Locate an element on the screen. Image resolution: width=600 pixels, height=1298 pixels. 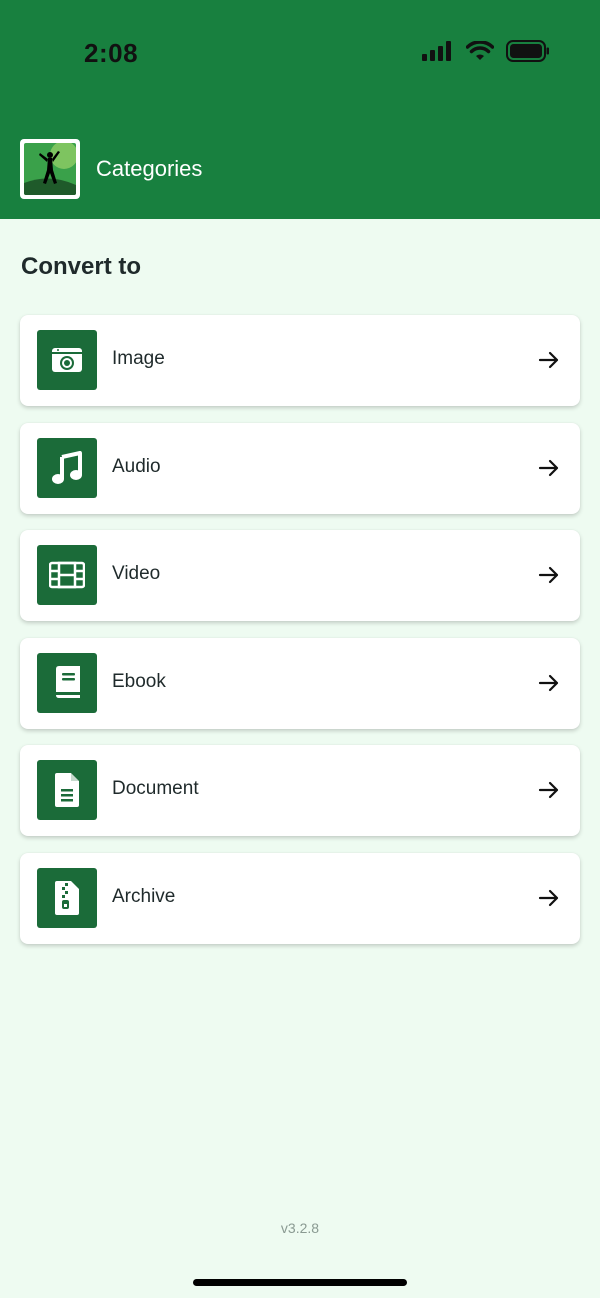
section-title: Convert to is located at coordinates (81, 266).